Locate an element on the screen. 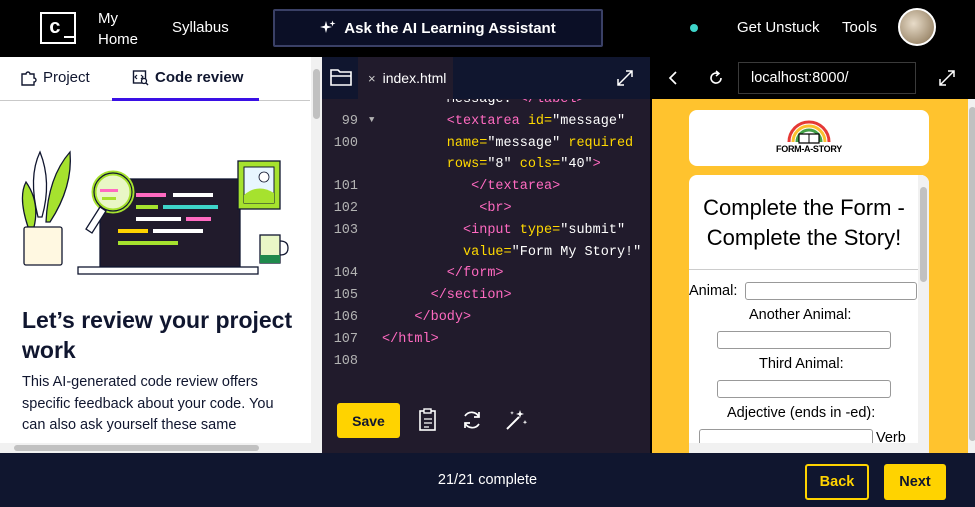 This screenshot has width=975, height=507. code-token: </textarea> is located at coordinates (471, 187).